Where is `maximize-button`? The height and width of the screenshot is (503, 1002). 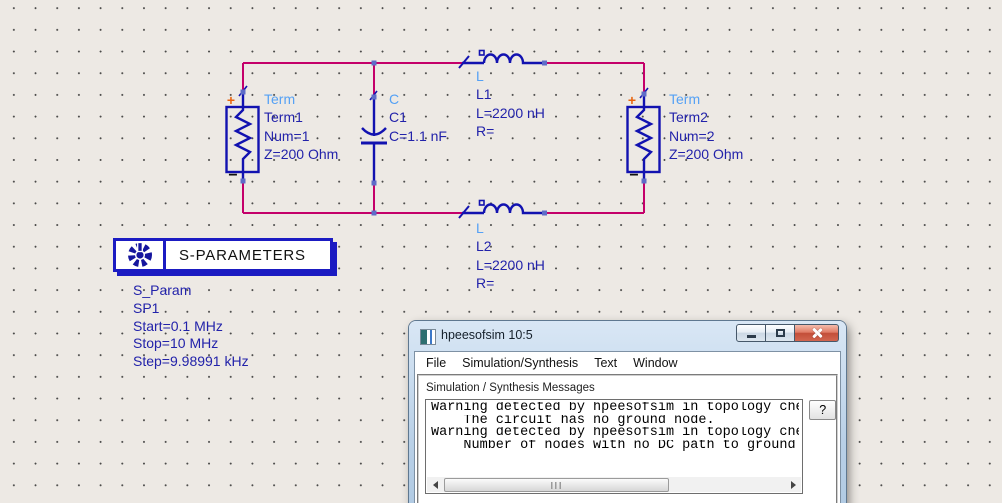
maximize-button is located at coordinates (780, 333).